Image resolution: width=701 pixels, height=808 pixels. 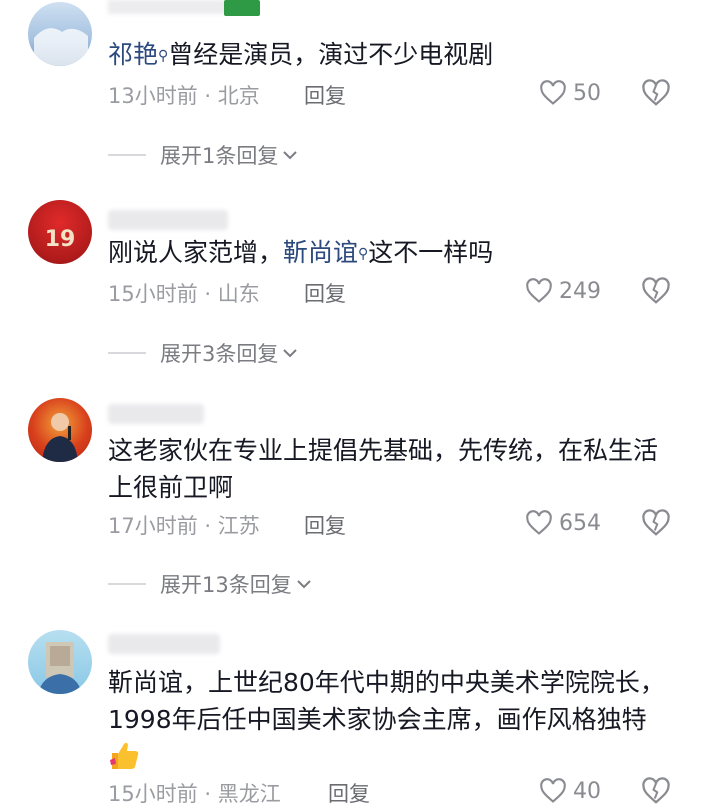 I want to click on partial-avatar-flag, so click(x=242, y=8).